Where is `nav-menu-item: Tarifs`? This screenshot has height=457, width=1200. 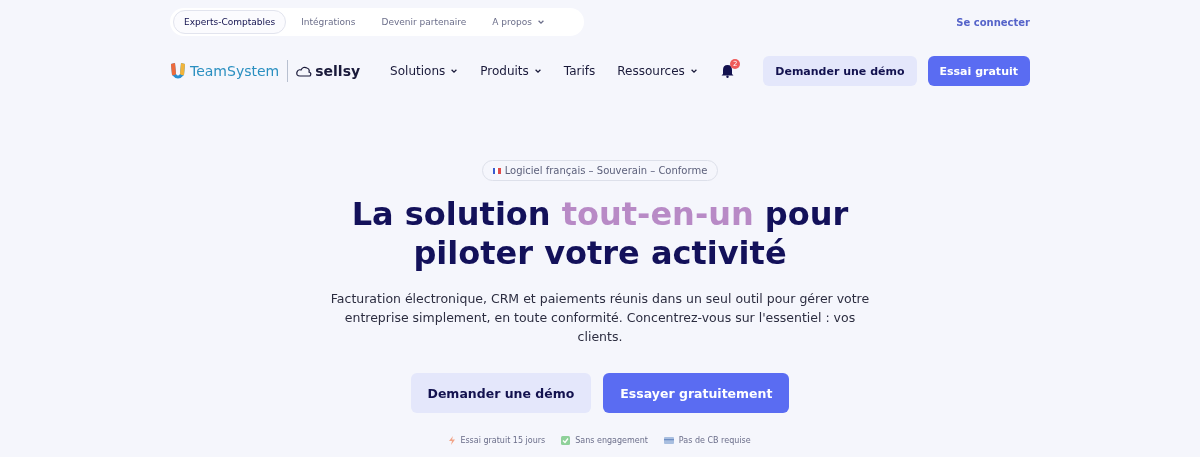
nav-menu-item: Tarifs is located at coordinates (579, 71).